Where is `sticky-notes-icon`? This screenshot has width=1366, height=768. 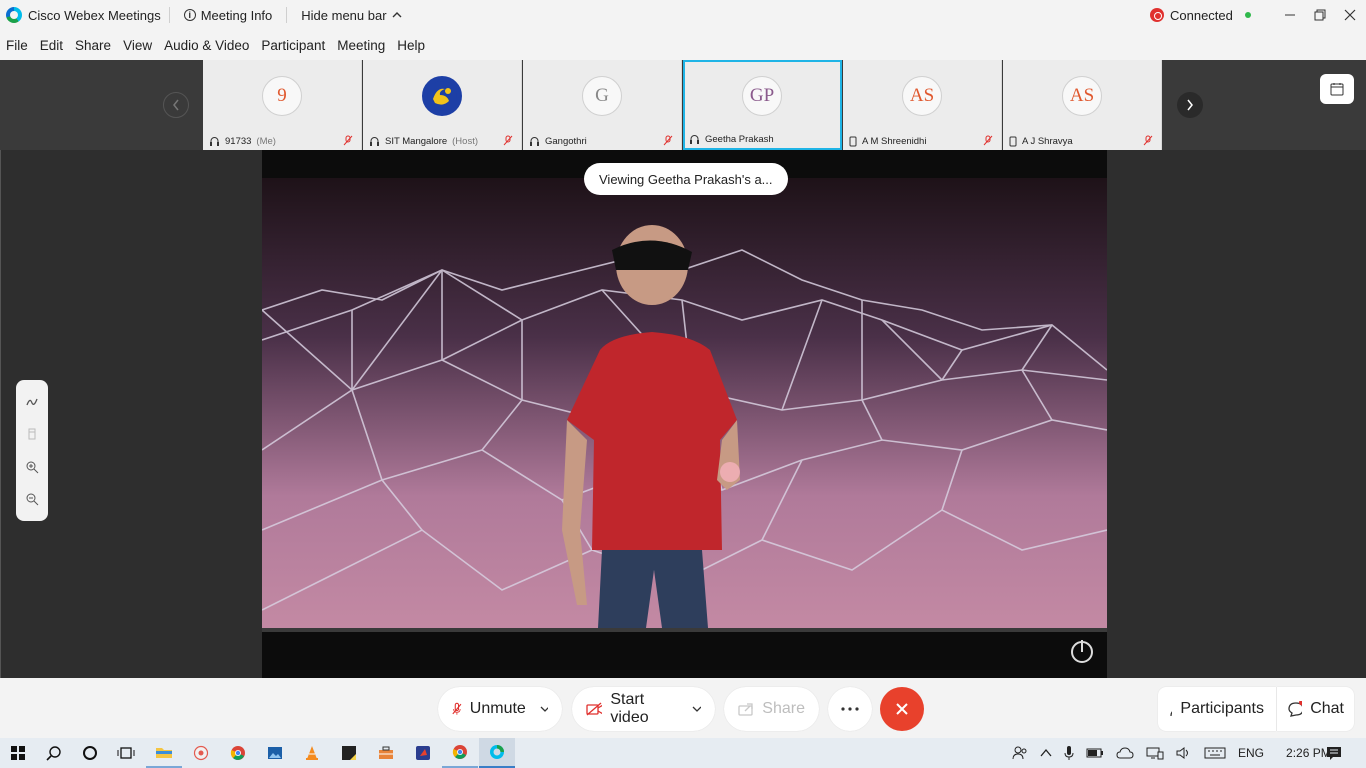
sticky-notes-icon is located at coordinates (349, 753).